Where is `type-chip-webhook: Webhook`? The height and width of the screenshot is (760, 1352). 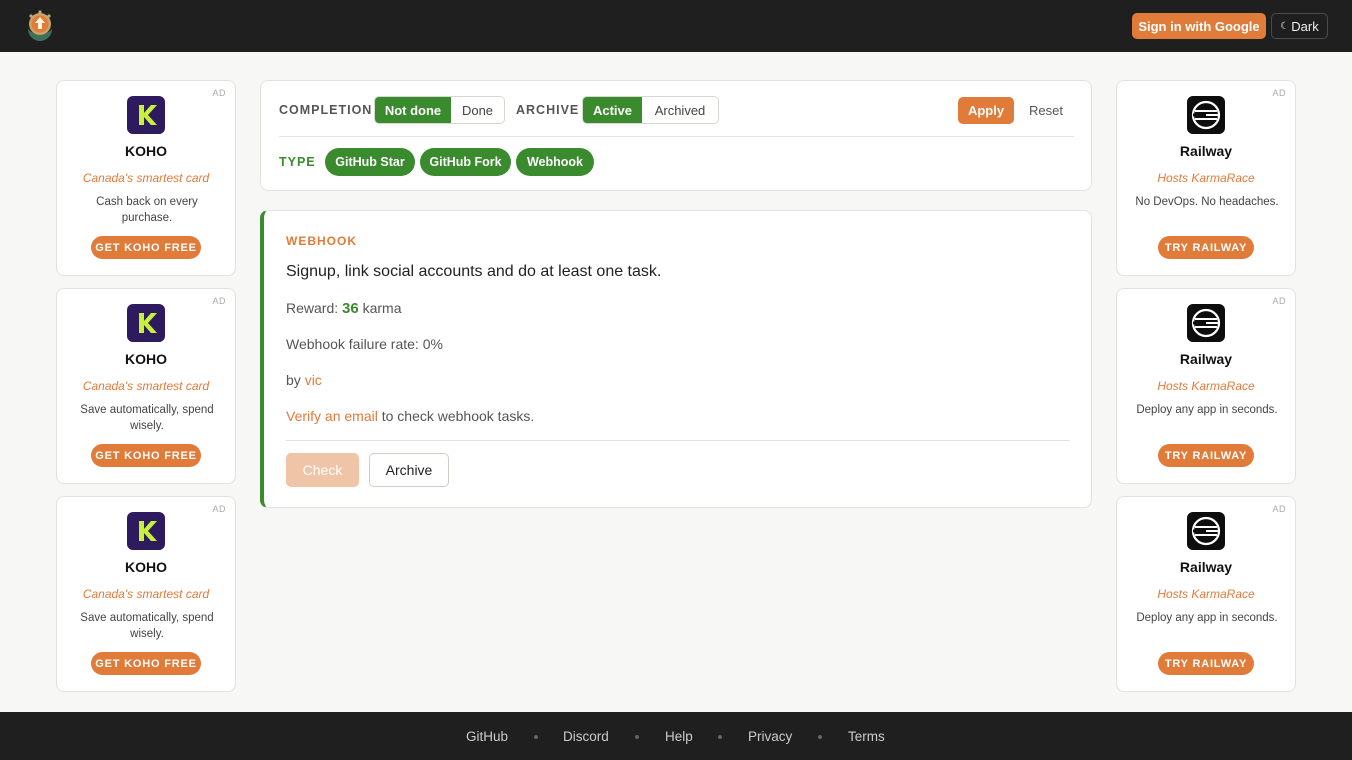
type-chip-webhook: Webhook is located at coordinates (555, 162).